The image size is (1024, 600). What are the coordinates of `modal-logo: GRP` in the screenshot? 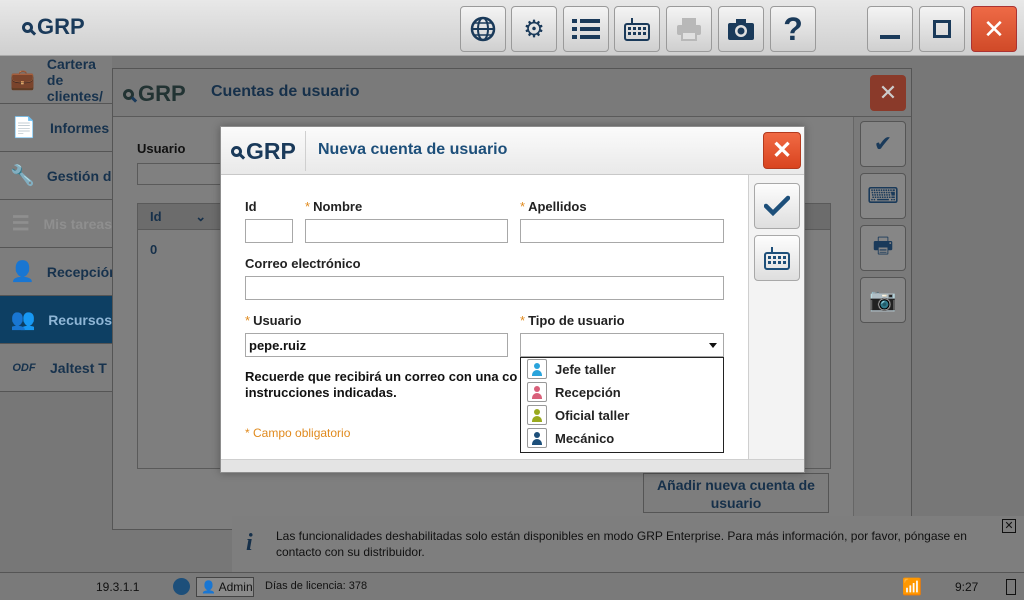 It's located at (263, 151).